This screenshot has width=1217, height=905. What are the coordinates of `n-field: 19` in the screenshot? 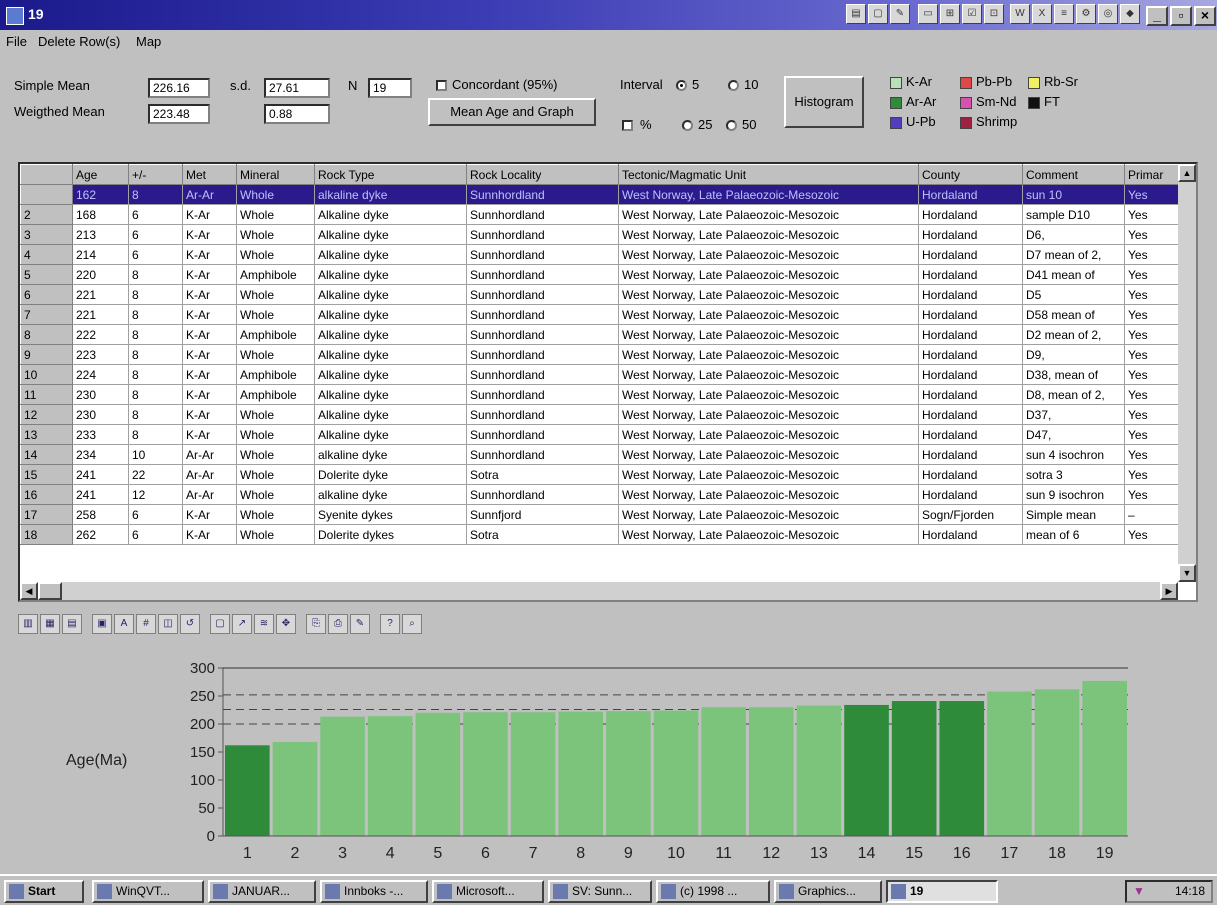 It's located at (390, 88).